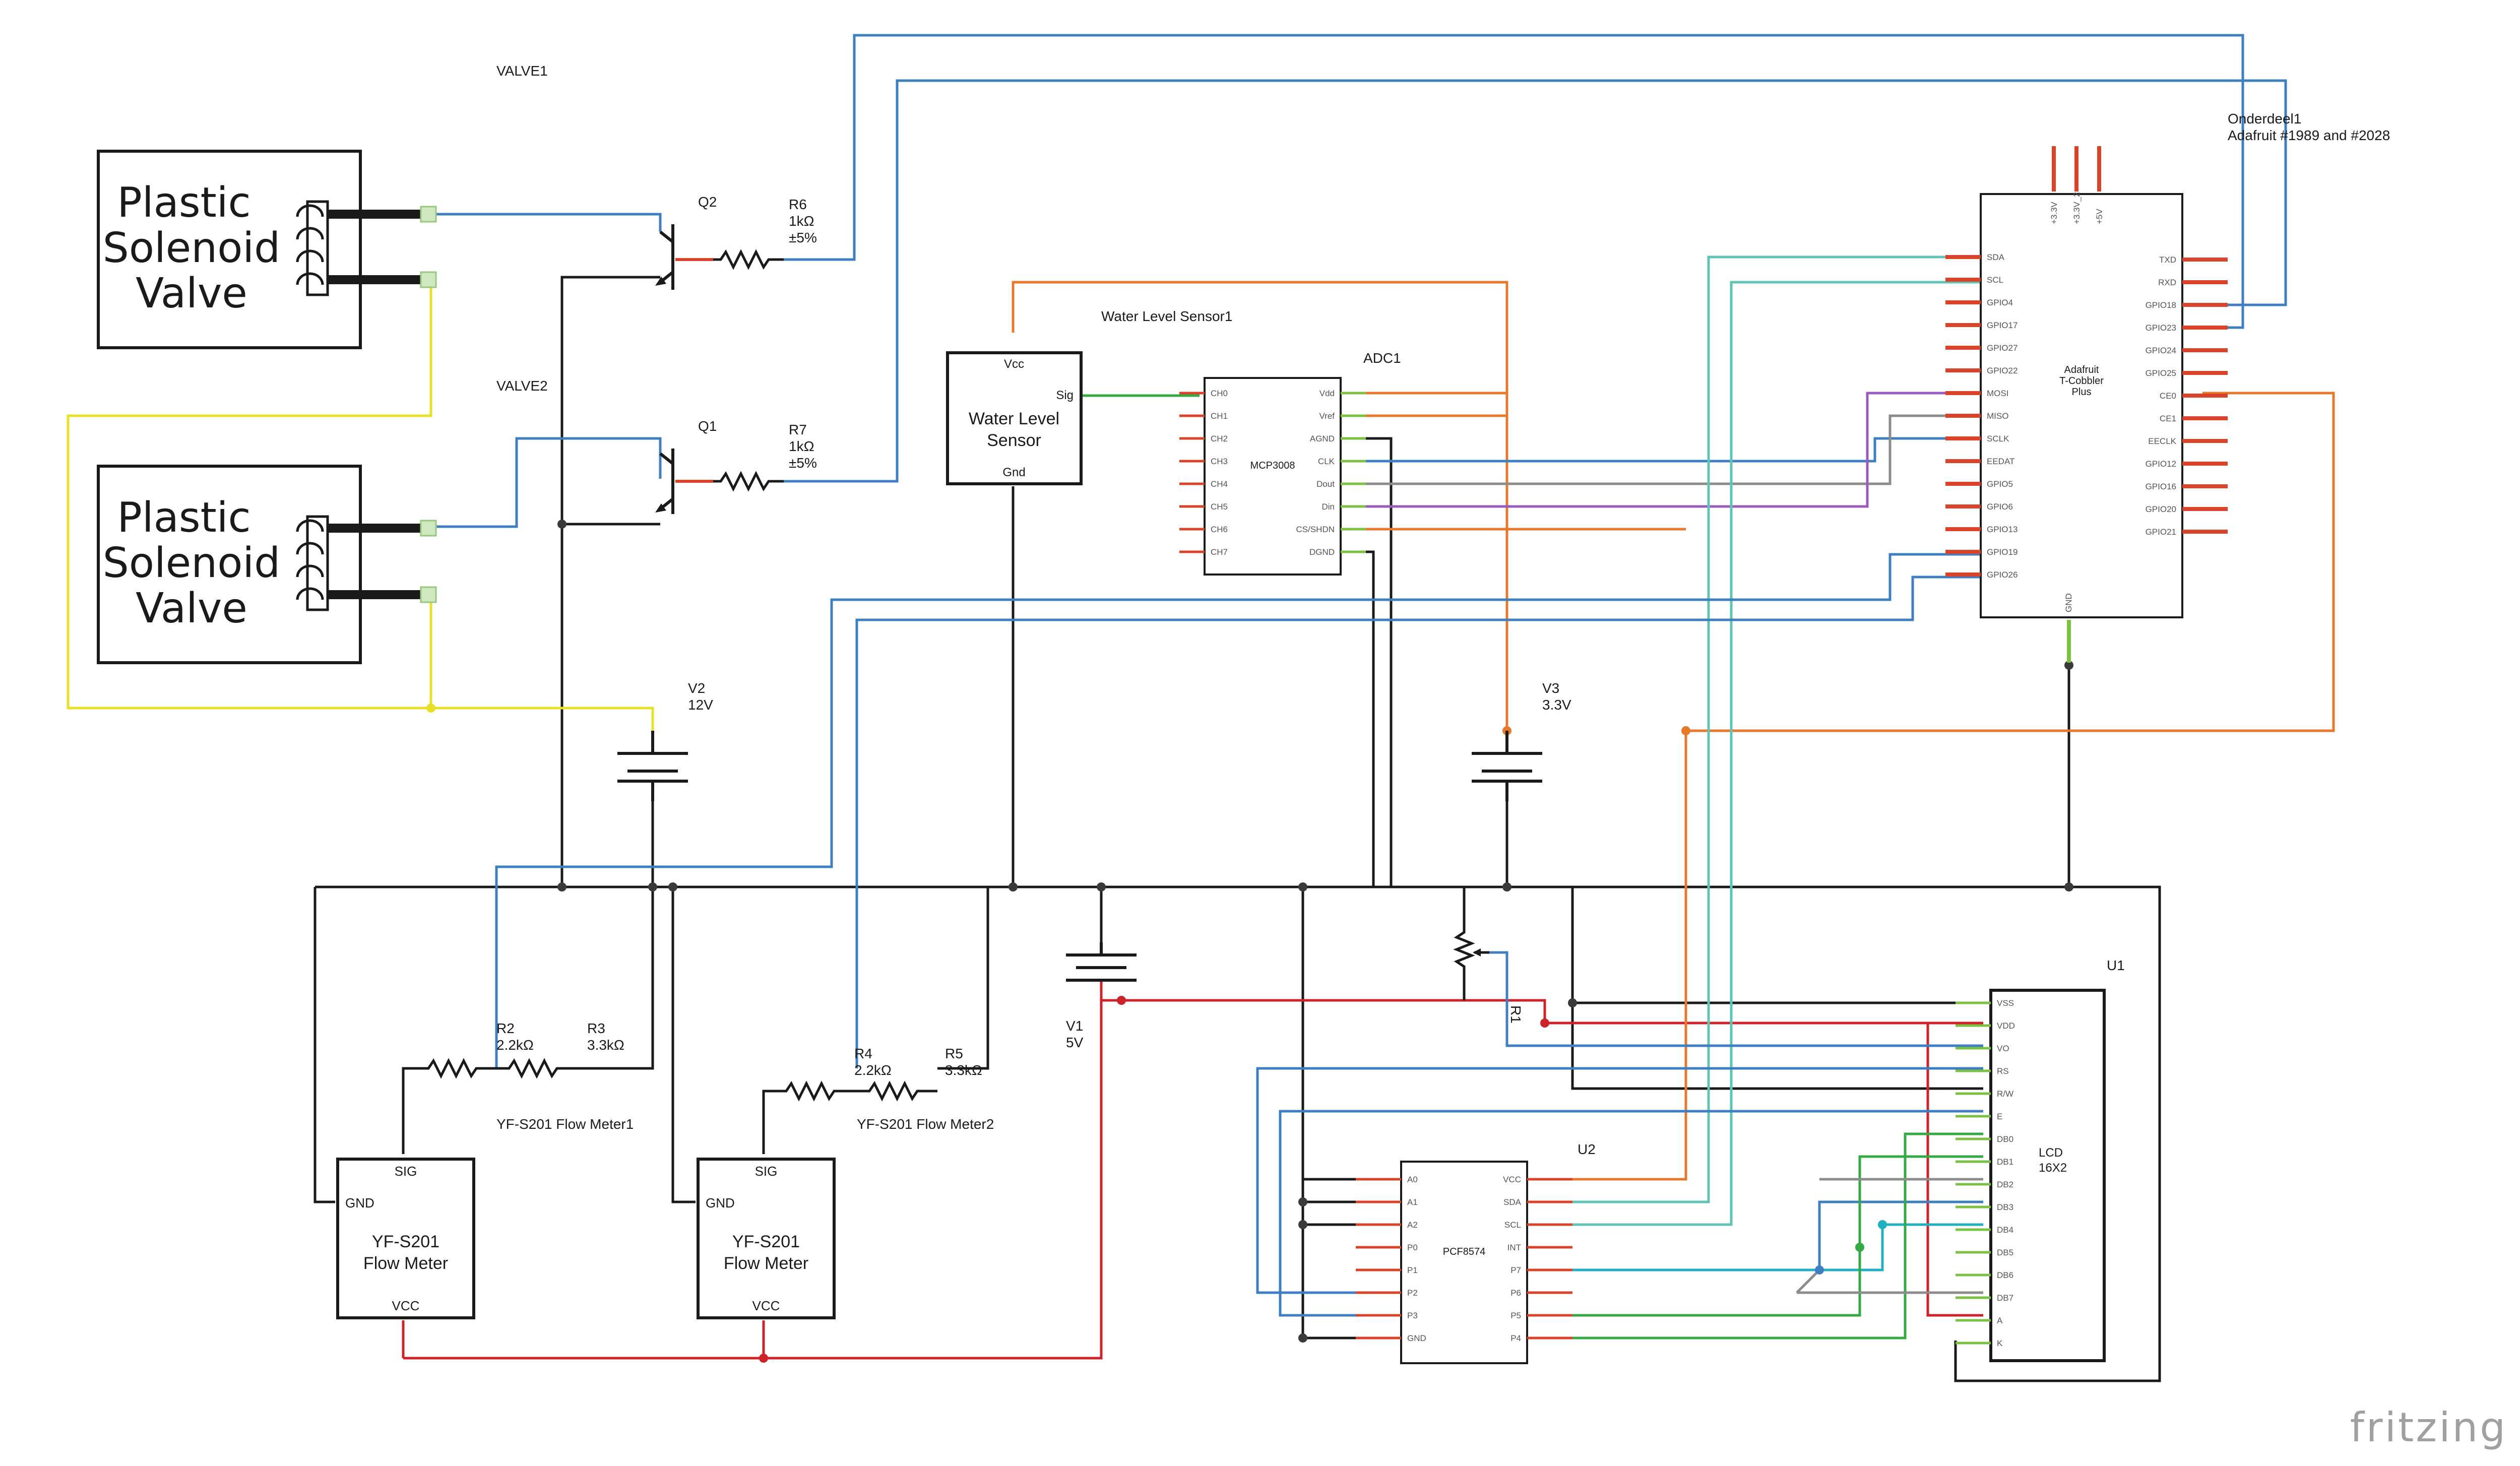 This screenshot has height=1466, width=2520. Describe the element at coordinates (2051, 1153) in the screenshot. I see `lcd-name-line1: LCD` at that location.